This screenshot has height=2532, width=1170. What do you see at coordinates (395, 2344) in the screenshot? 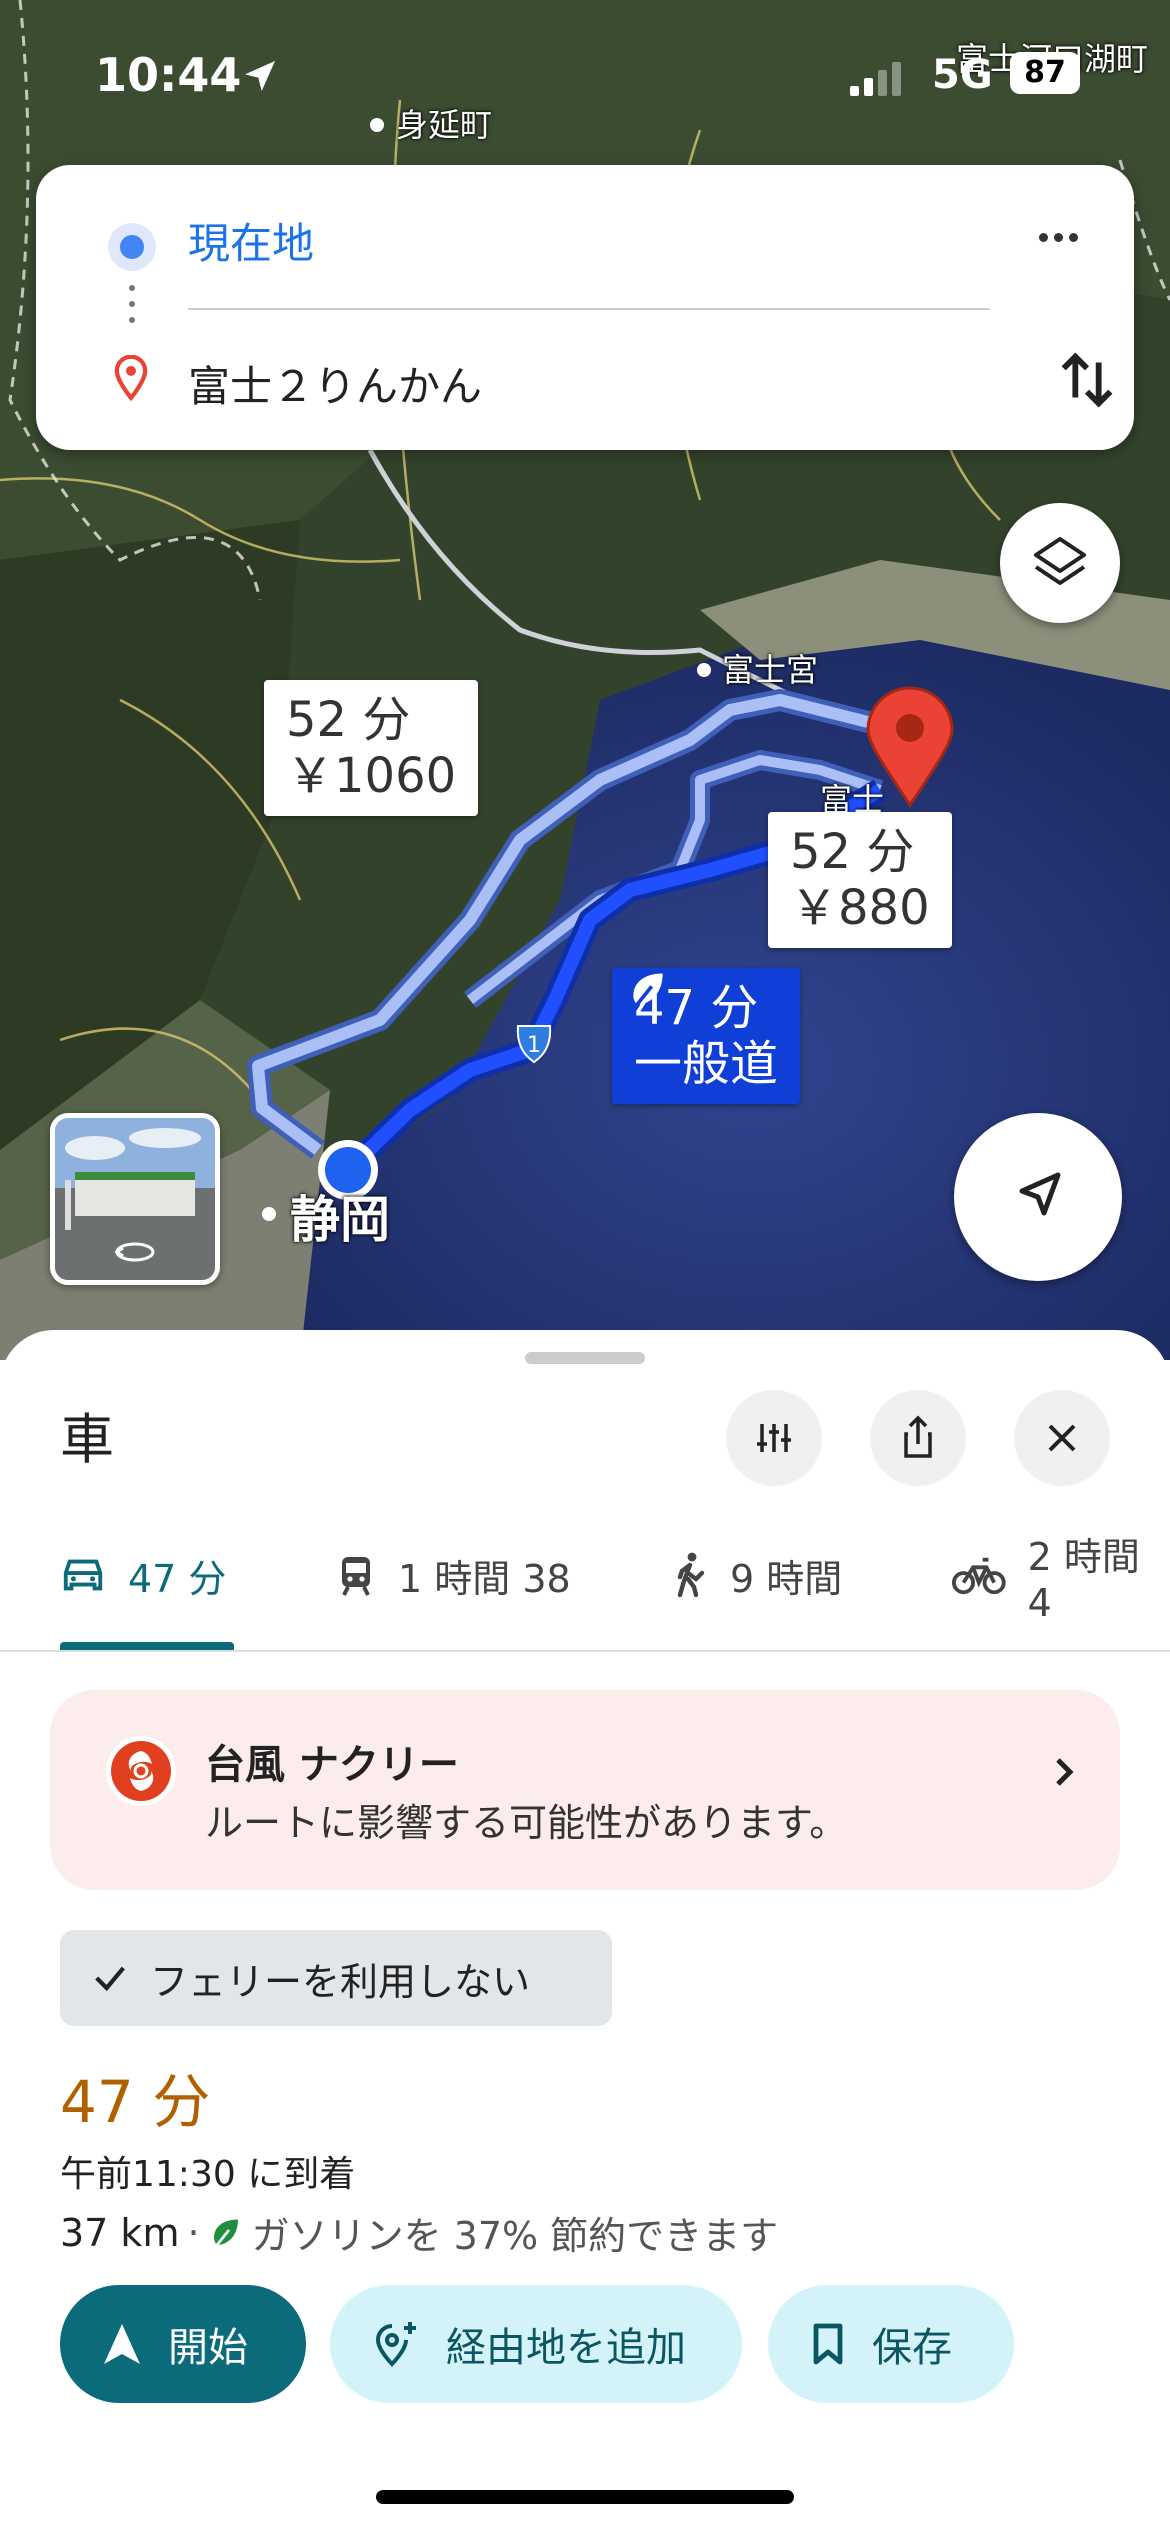
I see `add-location-icon` at bounding box center [395, 2344].